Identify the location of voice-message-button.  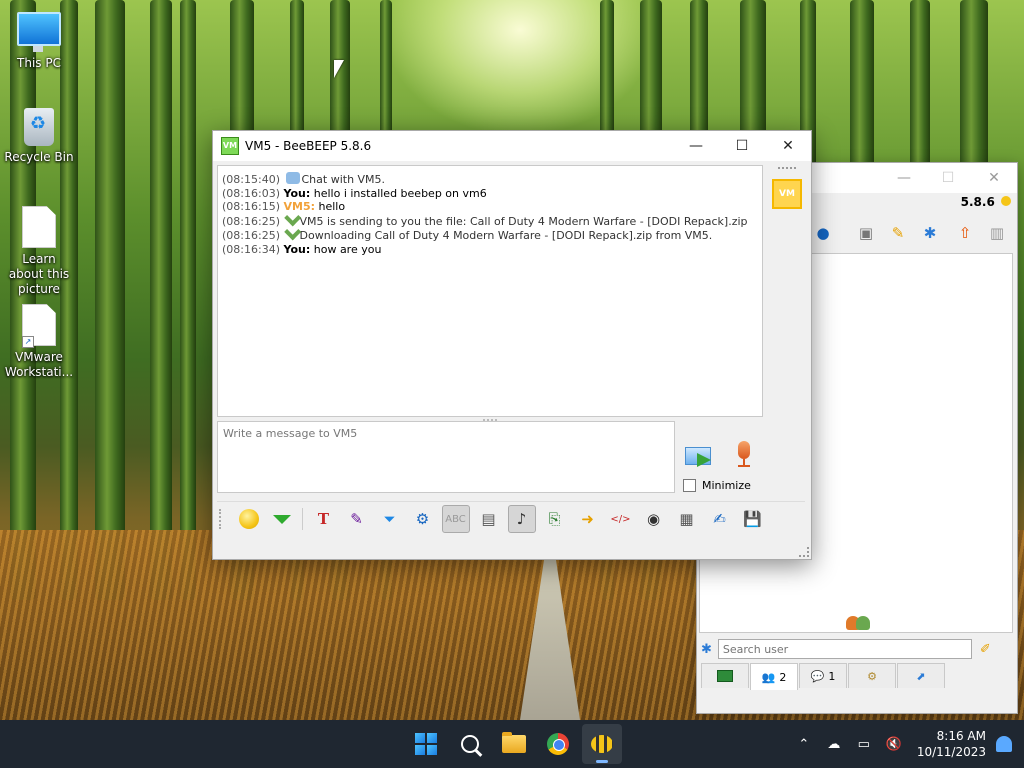
(744, 456).